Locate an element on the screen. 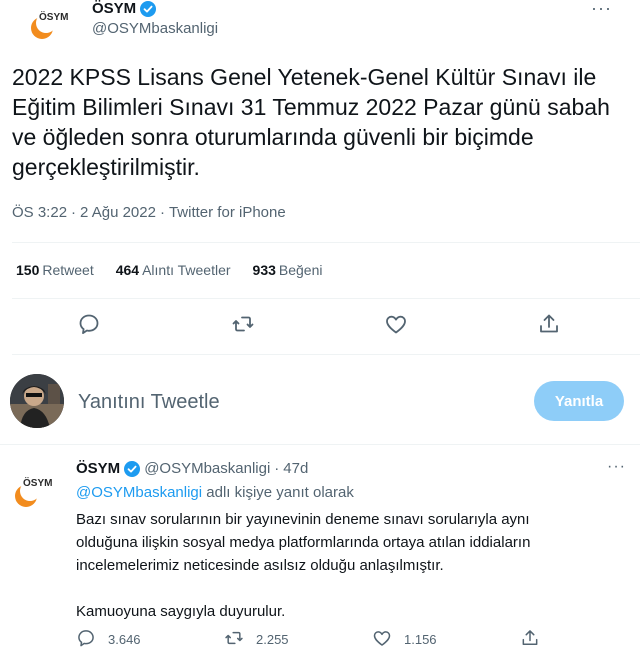 This screenshot has width=640, height=665. likes-stat: 933 Beğeni is located at coordinates (288, 270).